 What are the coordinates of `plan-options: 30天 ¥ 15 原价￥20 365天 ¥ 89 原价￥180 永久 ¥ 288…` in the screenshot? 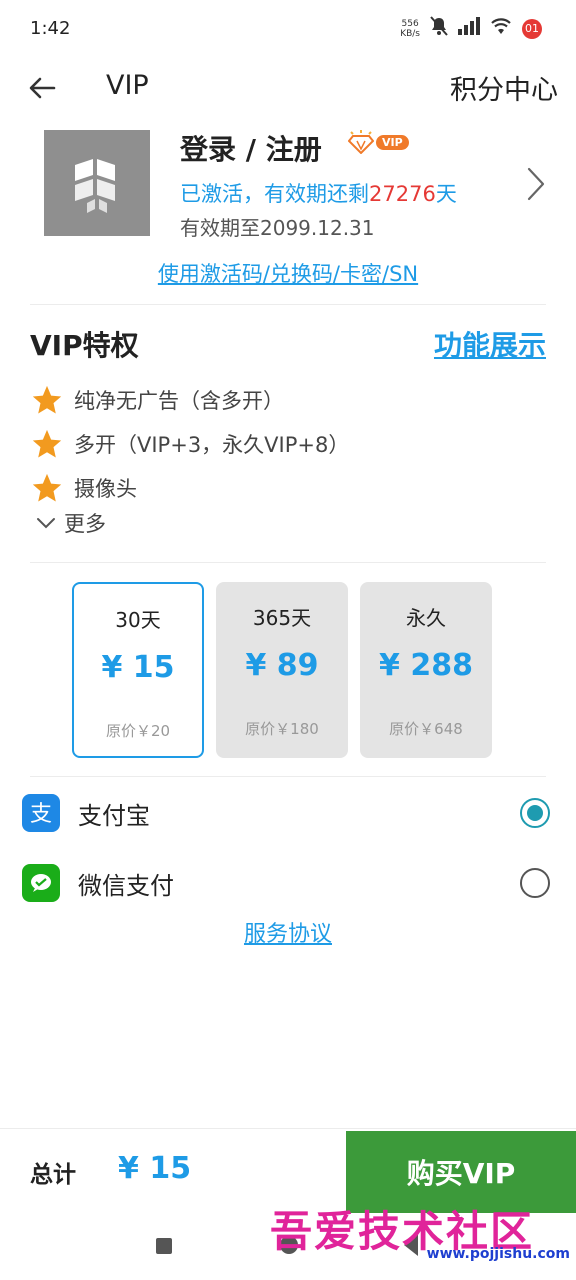 It's located at (282, 670).